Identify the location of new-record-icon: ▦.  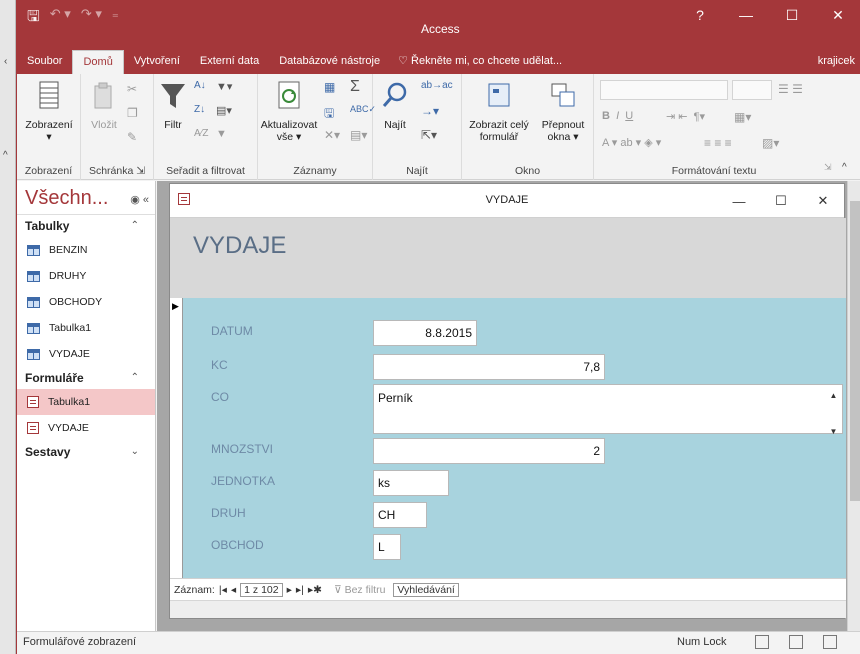
(331, 87).